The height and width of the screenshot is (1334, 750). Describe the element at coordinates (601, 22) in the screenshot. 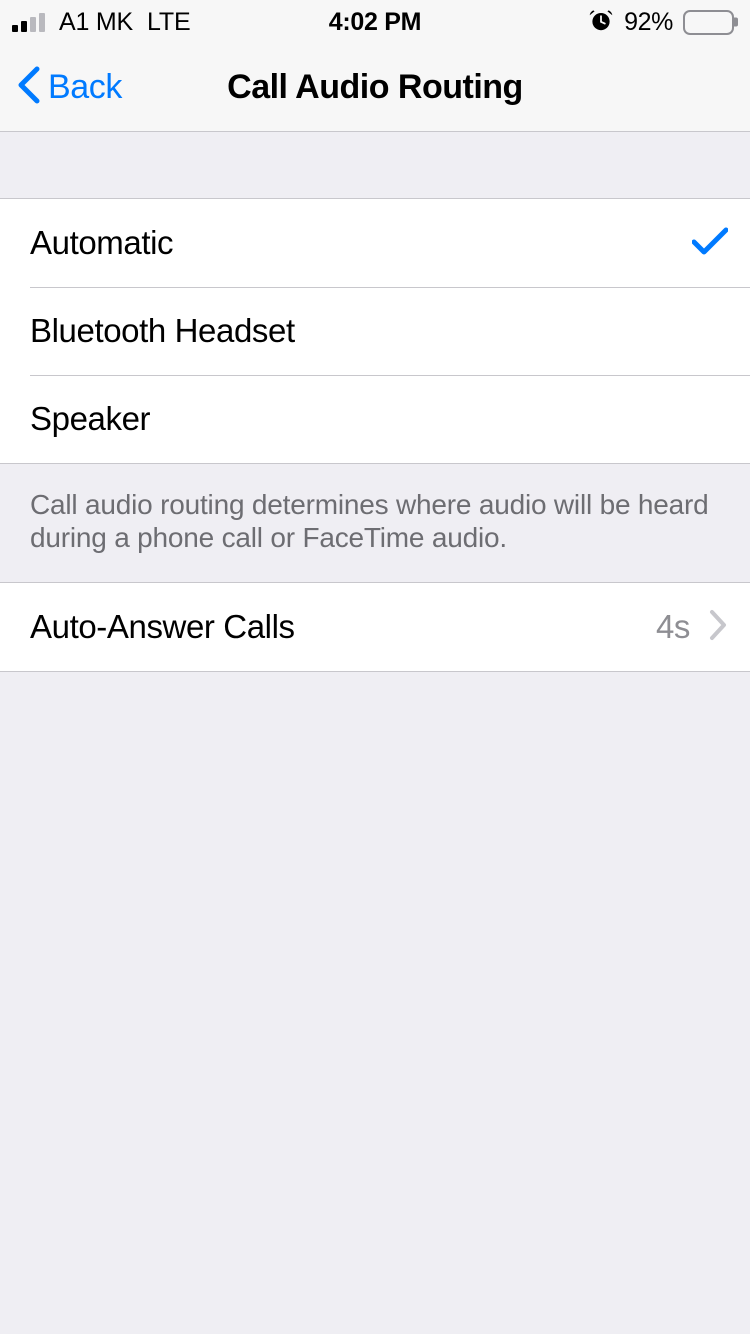

I see `alarm-clock-icon` at that location.